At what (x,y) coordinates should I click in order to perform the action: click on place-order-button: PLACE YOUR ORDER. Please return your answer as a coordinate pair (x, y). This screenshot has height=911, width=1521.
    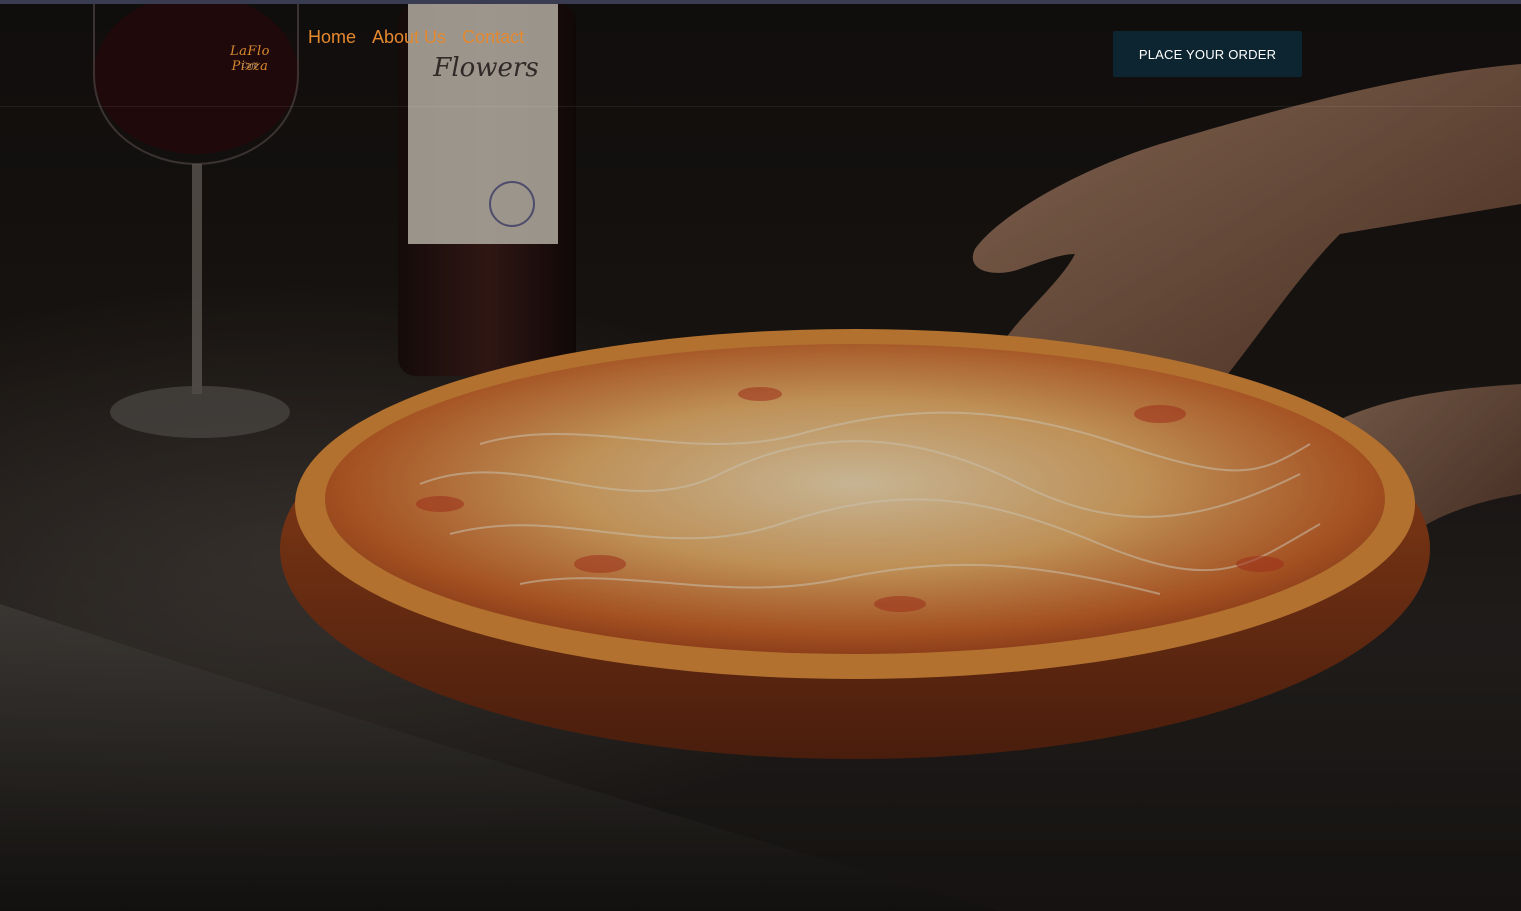
    Looking at the image, I should click on (1207, 54).